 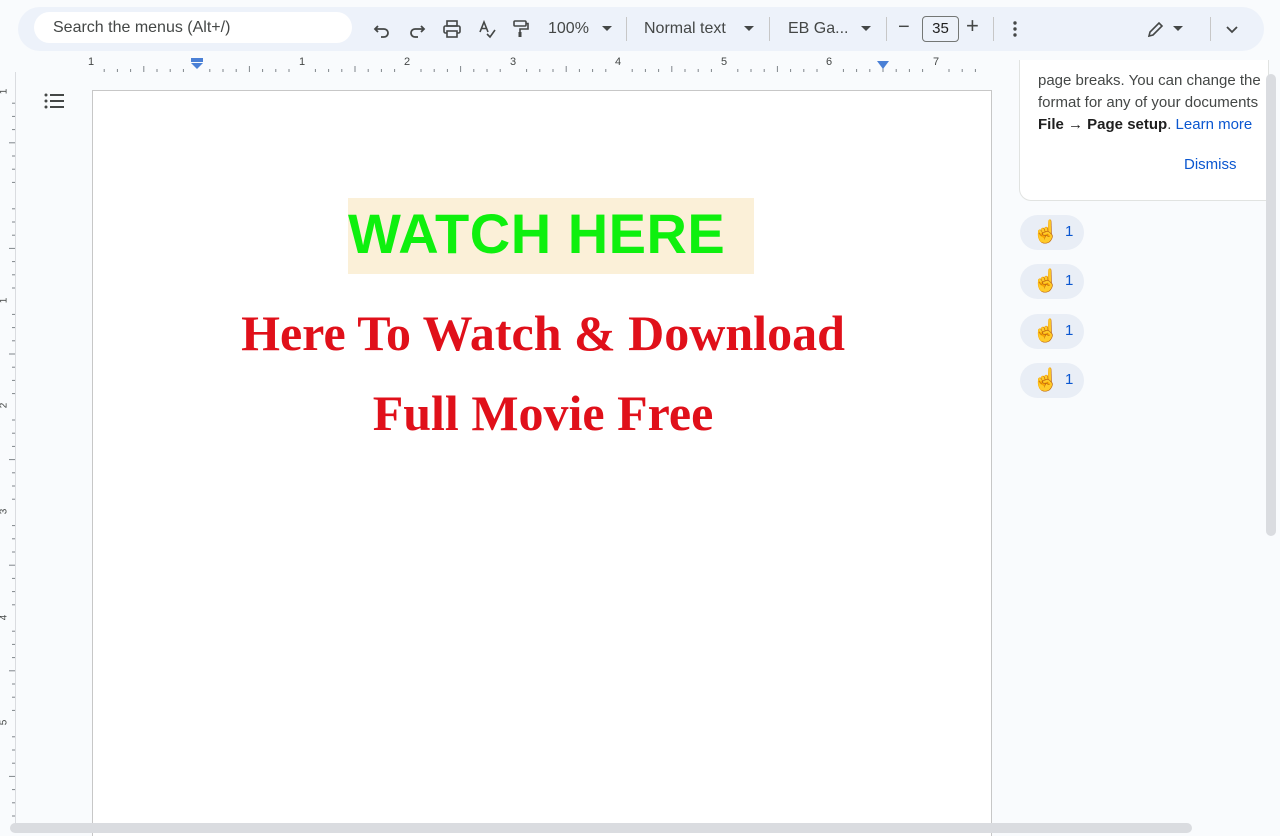 What do you see at coordinates (197, 64) in the screenshot?
I see `left-indent-marker` at bounding box center [197, 64].